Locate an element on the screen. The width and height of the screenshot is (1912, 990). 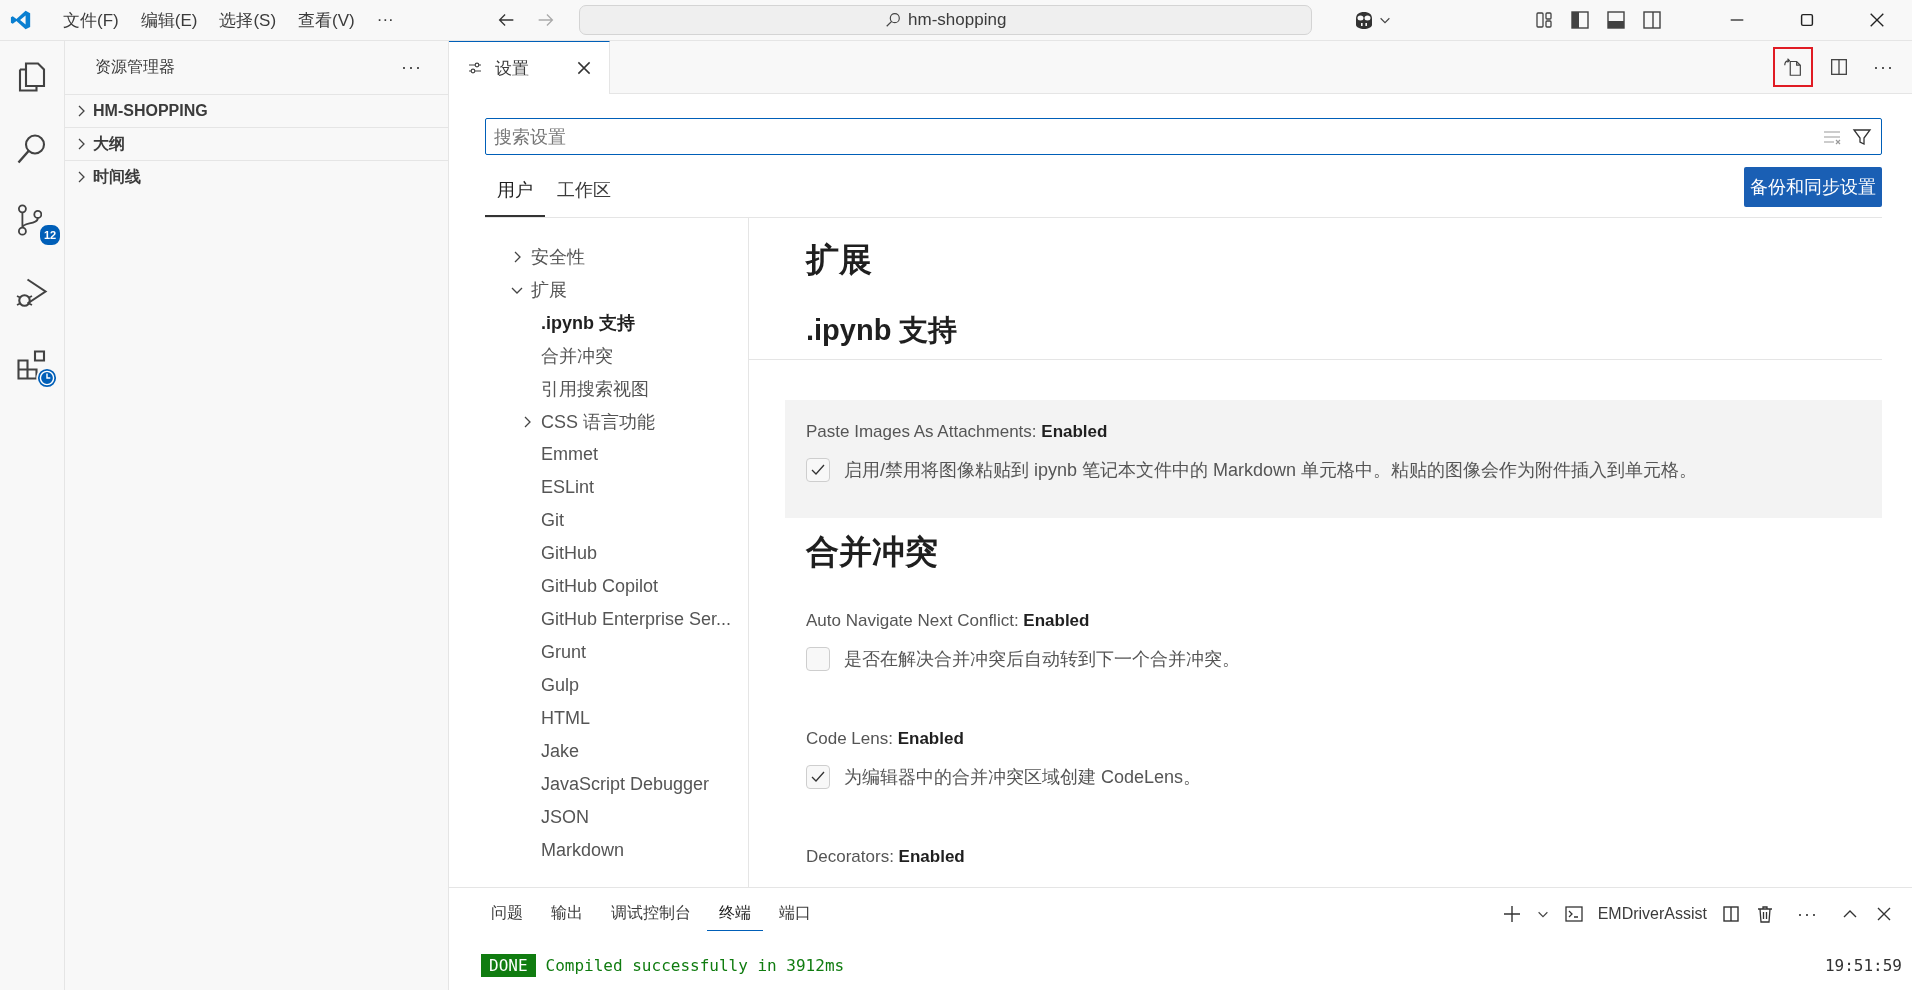
setting-title: Paste Images As Attachments: Enabled is located at coordinates (957, 432).